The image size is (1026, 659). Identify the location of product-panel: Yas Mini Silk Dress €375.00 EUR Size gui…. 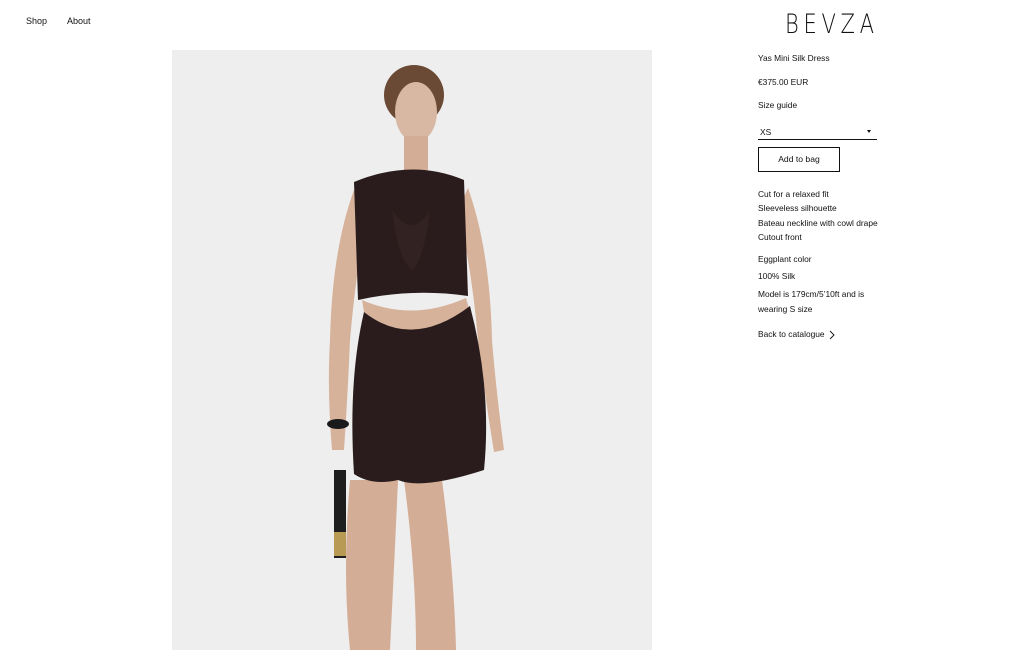
(819, 196).